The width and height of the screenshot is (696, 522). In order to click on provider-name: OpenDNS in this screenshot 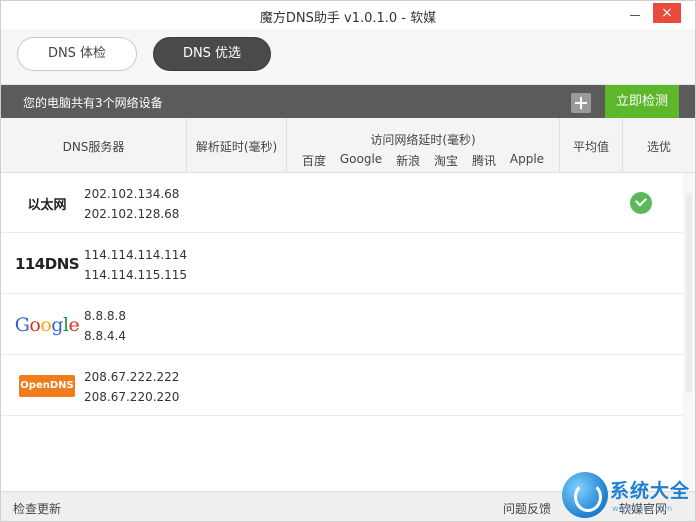, I will do `click(47, 386)`.